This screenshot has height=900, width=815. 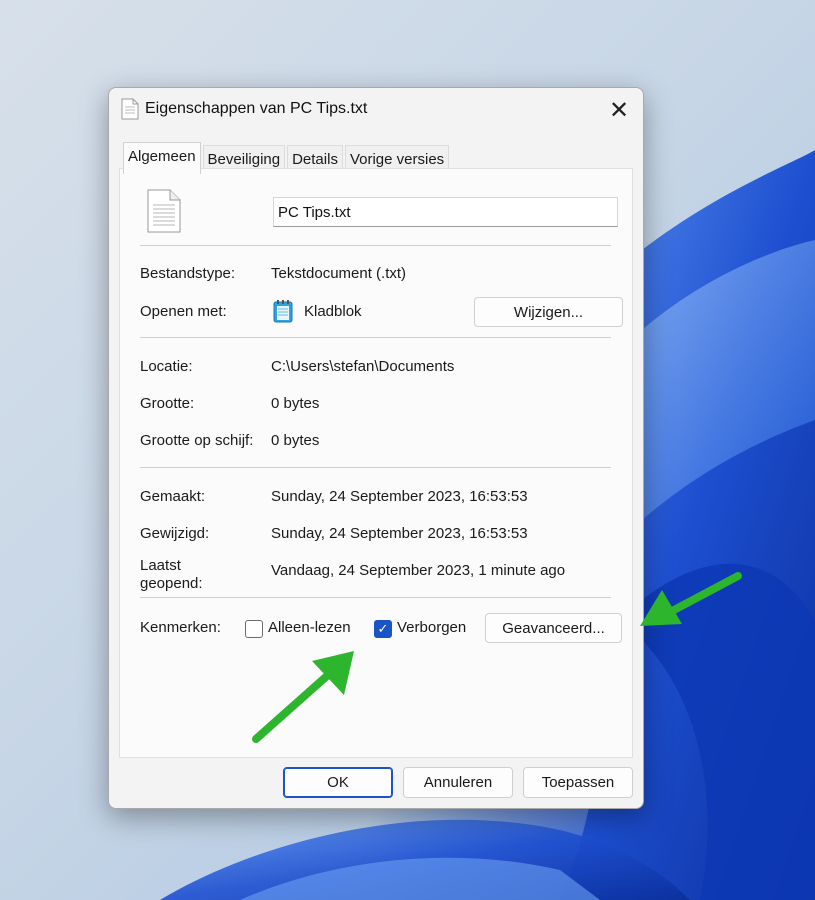 What do you see at coordinates (458, 782) in the screenshot?
I see `cancel-button: Annuleren` at bounding box center [458, 782].